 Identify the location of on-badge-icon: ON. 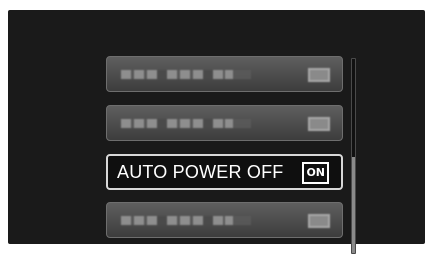
(315, 173).